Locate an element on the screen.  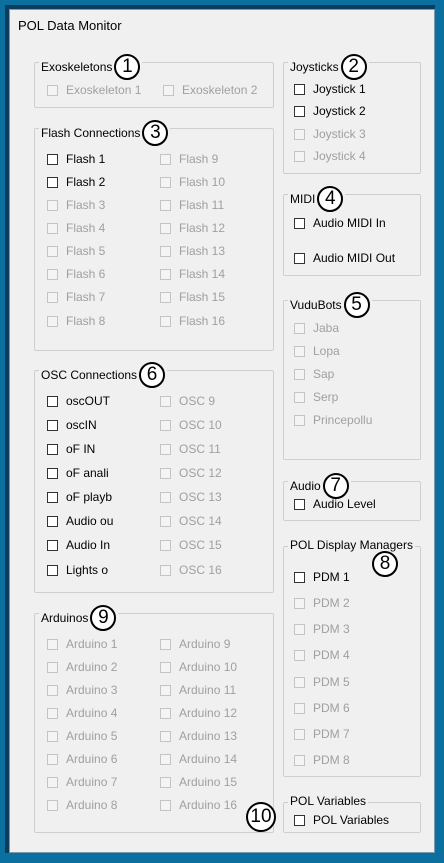
checkbox-audio-midi-out: Audio MIDI Out is located at coordinates (344, 258).